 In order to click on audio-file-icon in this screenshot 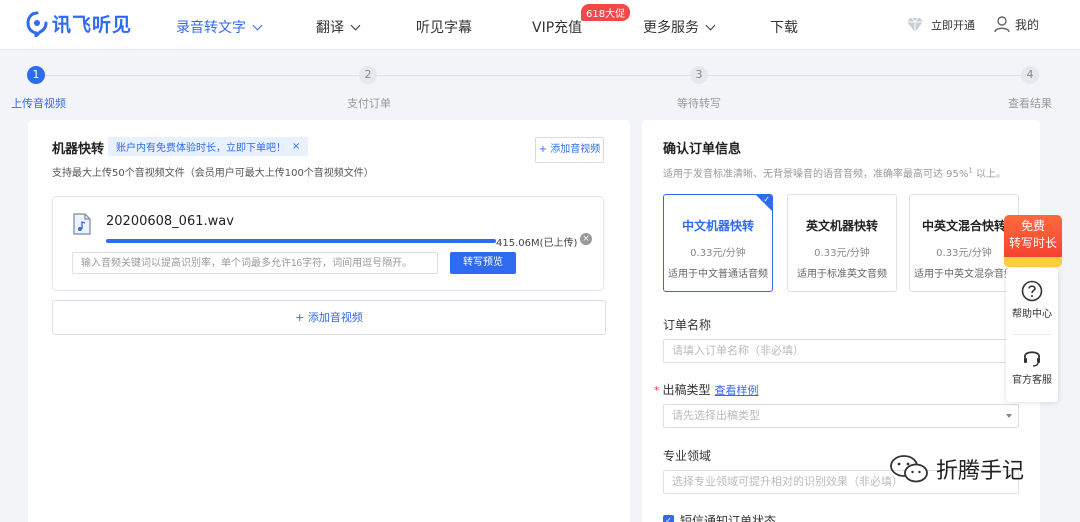, I will do `click(82, 224)`.